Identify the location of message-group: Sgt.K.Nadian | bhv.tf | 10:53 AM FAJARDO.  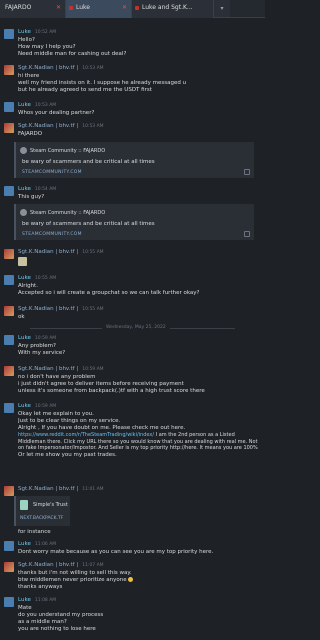
(132, 131).